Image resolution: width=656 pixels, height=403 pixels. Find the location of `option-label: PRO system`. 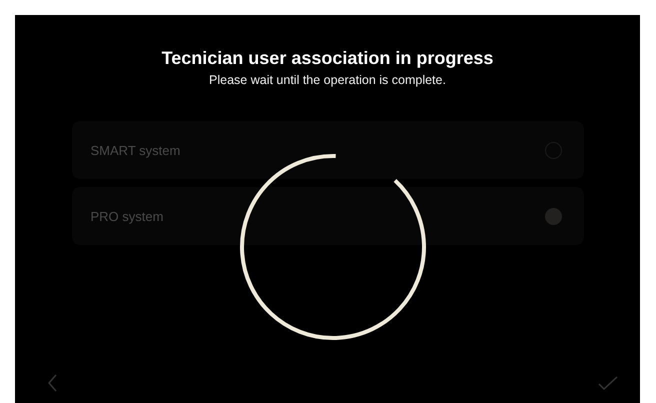

option-label: PRO system is located at coordinates (127, 216).